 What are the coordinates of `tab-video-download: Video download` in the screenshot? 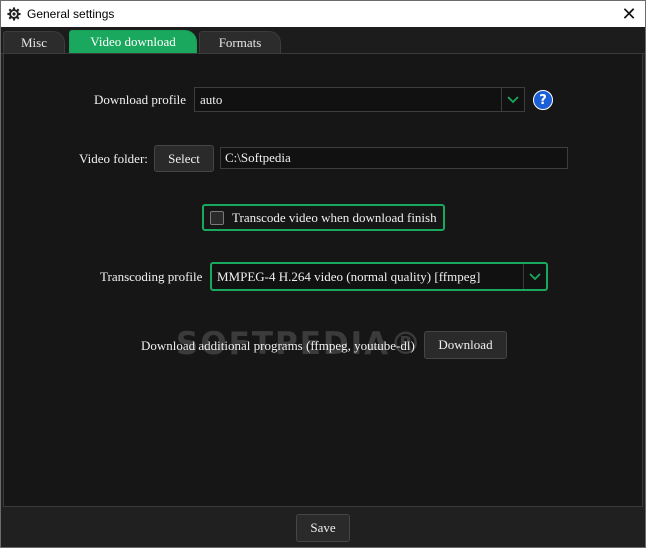 It's located at (133, 41).